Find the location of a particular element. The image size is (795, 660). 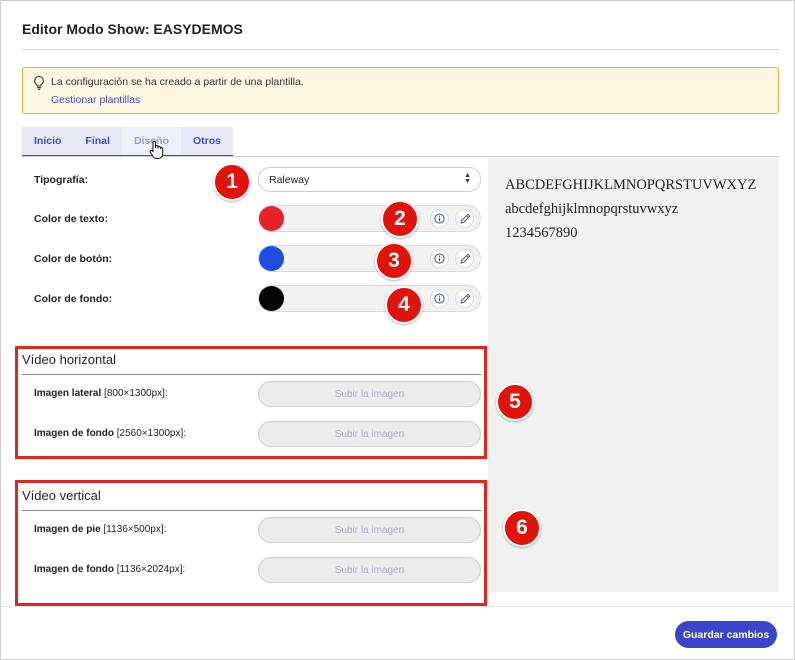

annotation-badge-3: 3 is located at coordinates (394, 261).